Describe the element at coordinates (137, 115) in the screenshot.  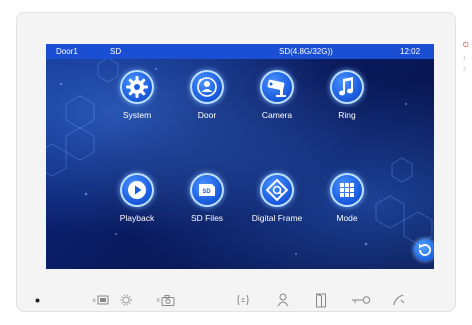
I see `menu-label: System` at that location.